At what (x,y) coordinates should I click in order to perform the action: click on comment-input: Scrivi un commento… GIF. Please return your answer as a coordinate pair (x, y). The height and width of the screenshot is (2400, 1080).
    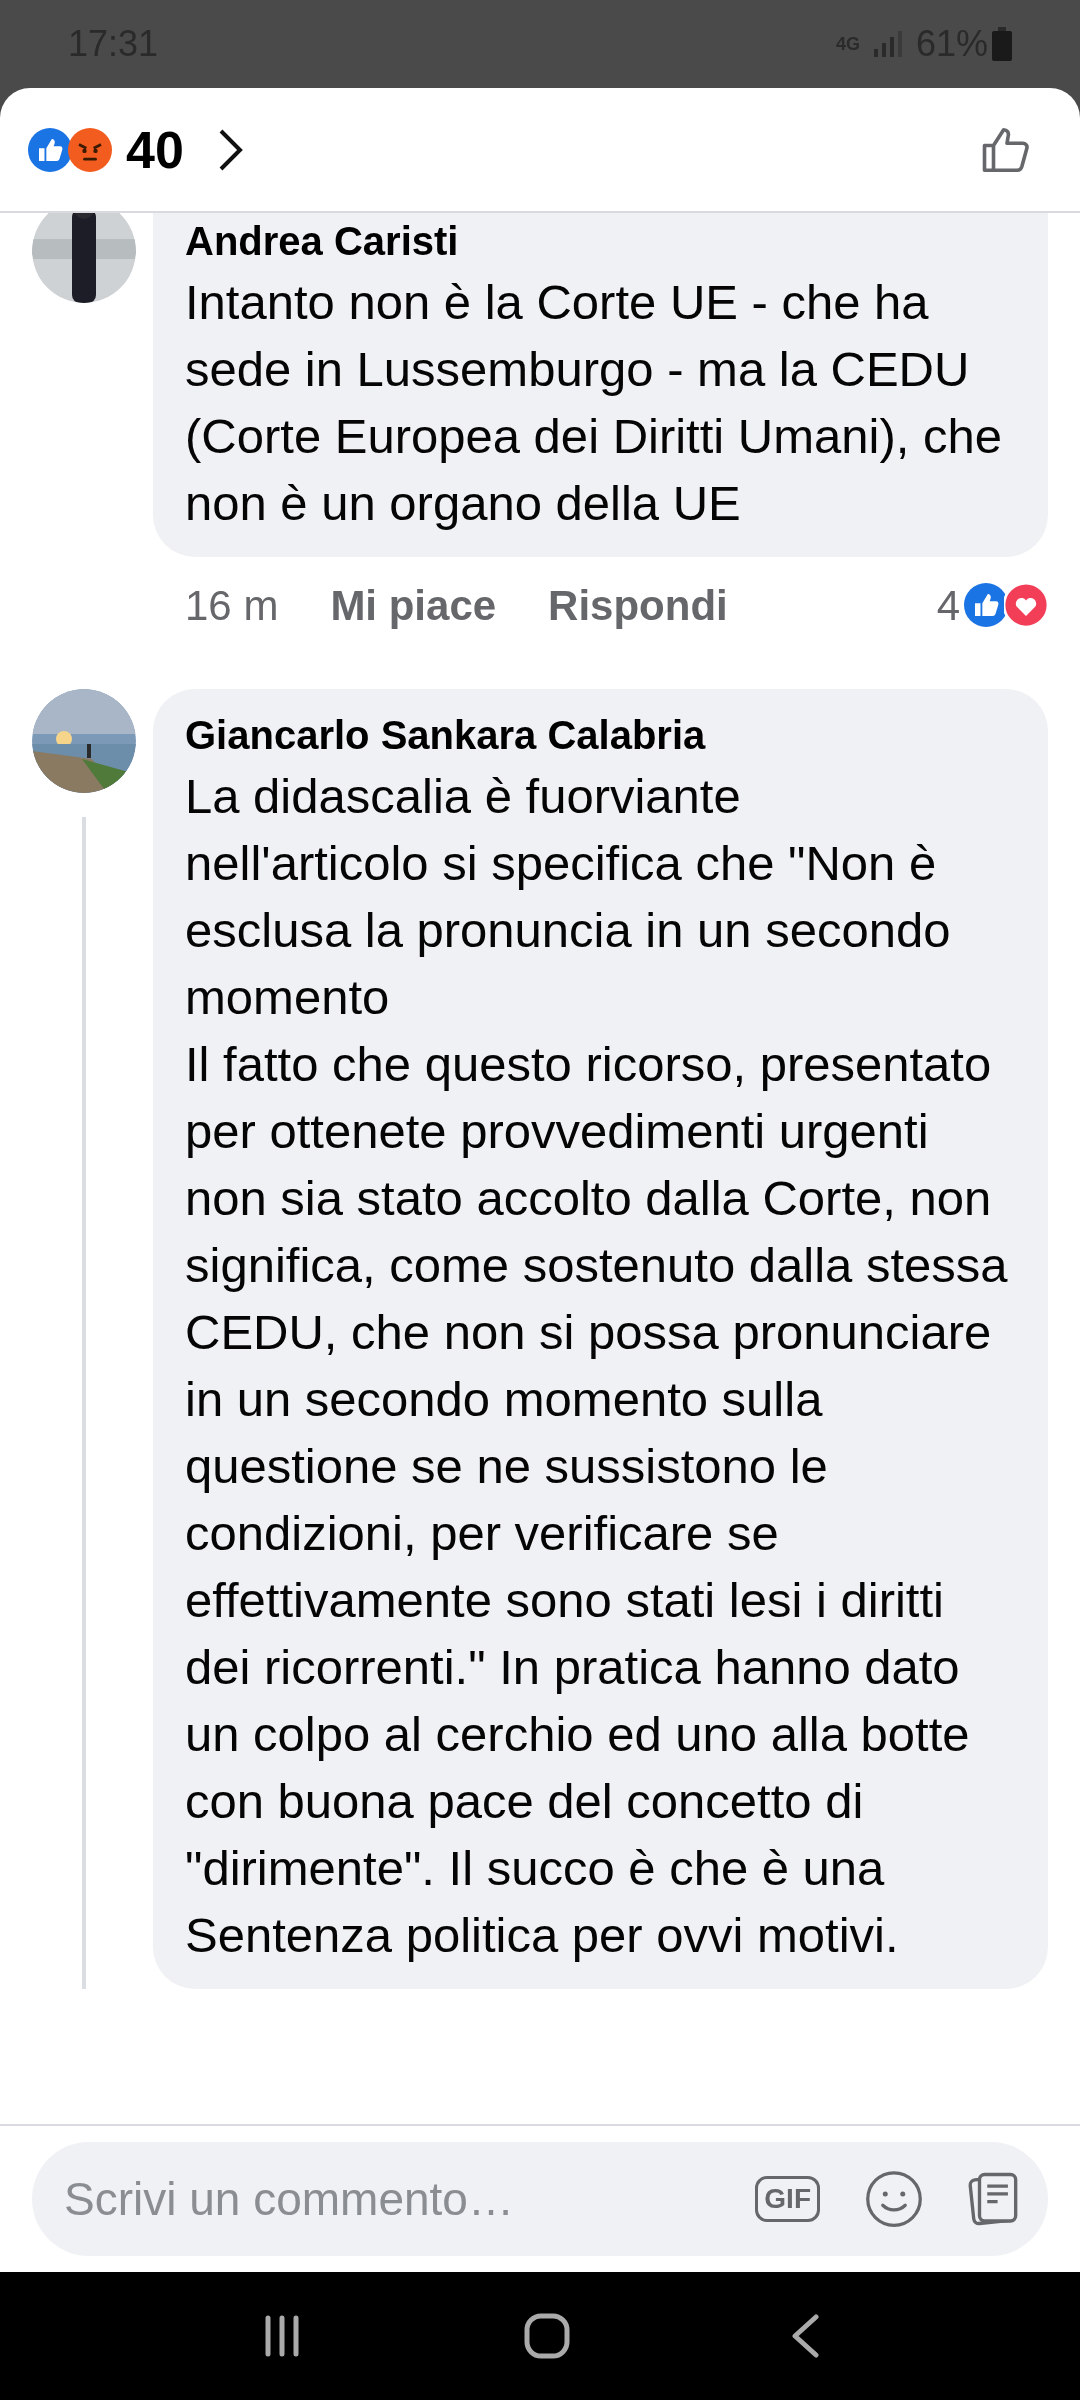
    Looking at the image, I should click on (540, 2199).